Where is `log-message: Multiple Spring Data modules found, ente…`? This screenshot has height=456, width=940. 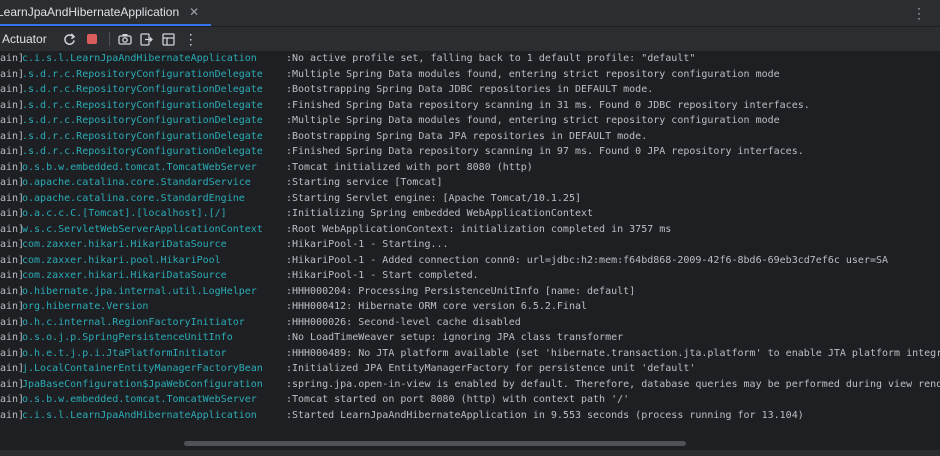 log-message: Multiple Spring Data modules found, ente… is located at coordinates (536, 74).